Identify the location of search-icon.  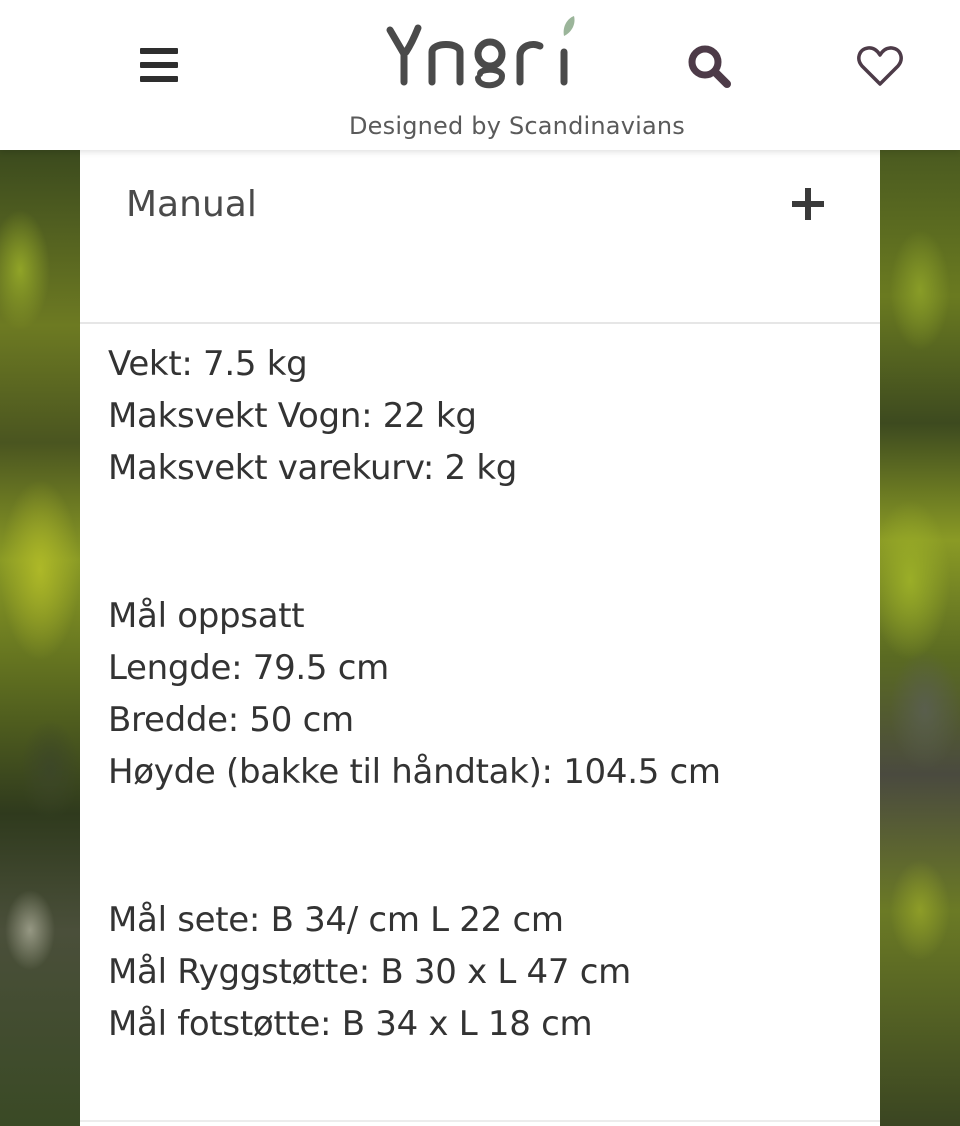
(709, 66).